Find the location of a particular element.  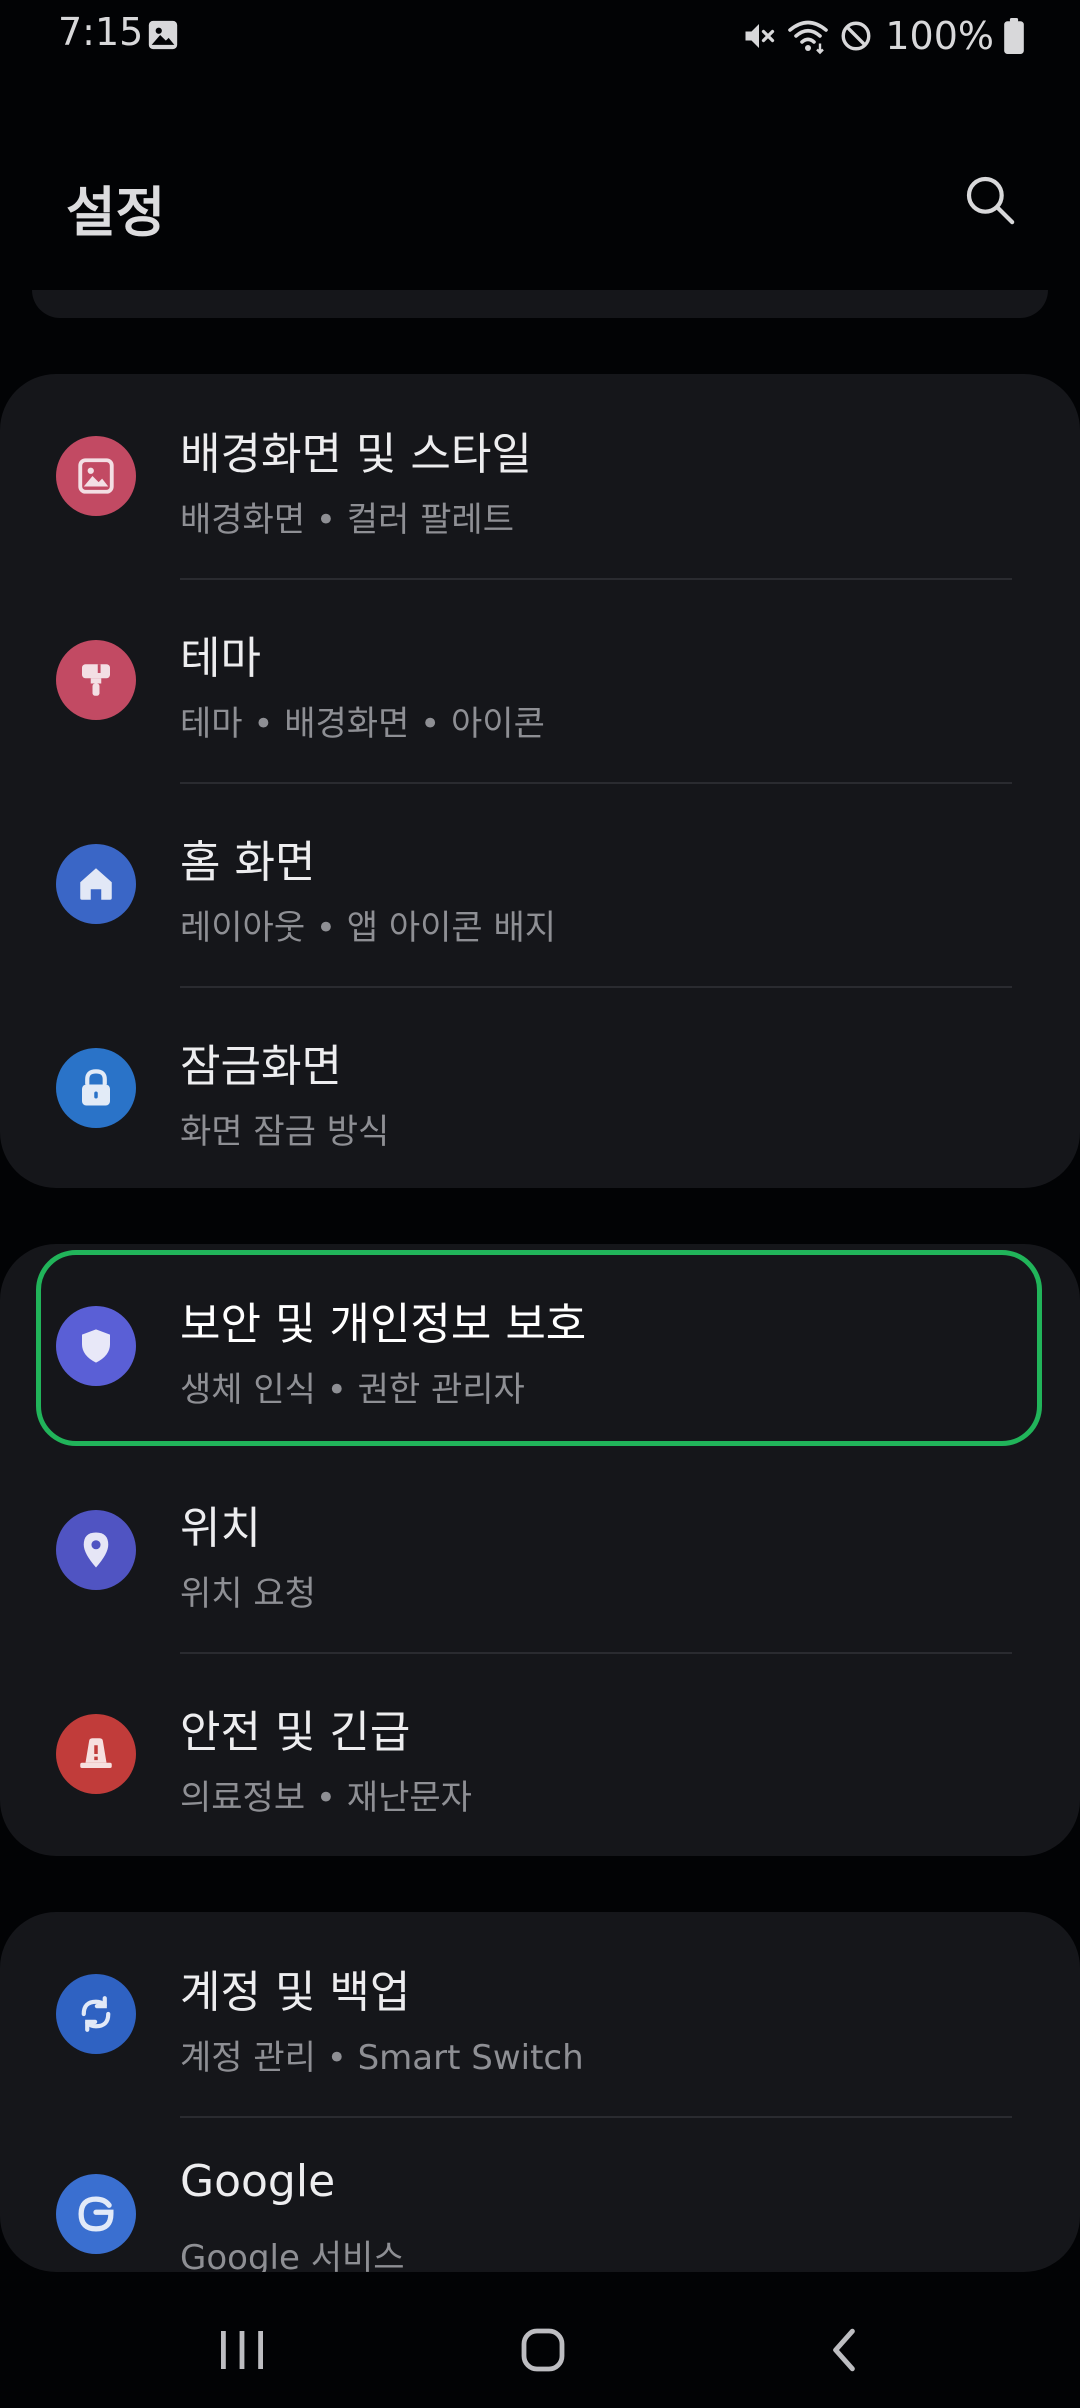

sync-icon is located at coordinates (96, 2014).